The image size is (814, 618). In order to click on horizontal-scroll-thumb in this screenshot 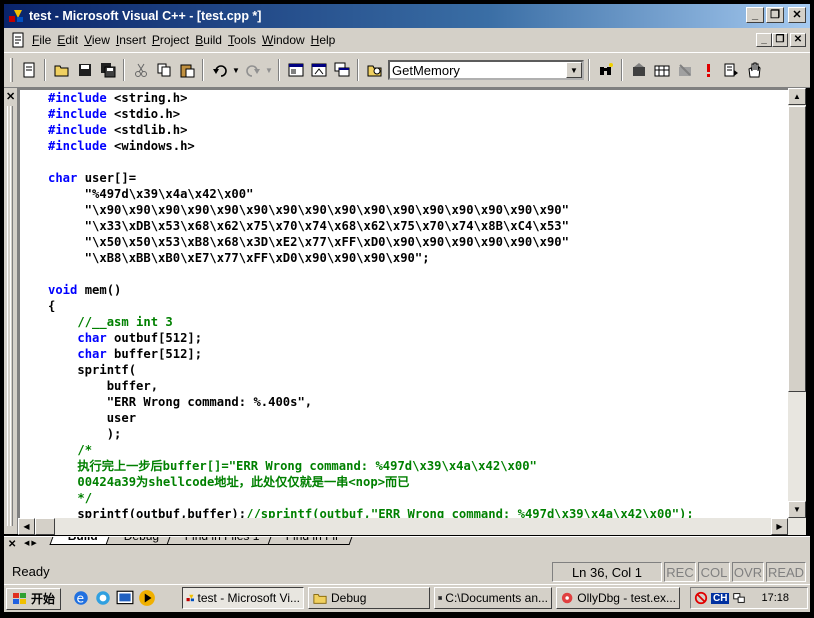, I will do `click(45, 526)`.